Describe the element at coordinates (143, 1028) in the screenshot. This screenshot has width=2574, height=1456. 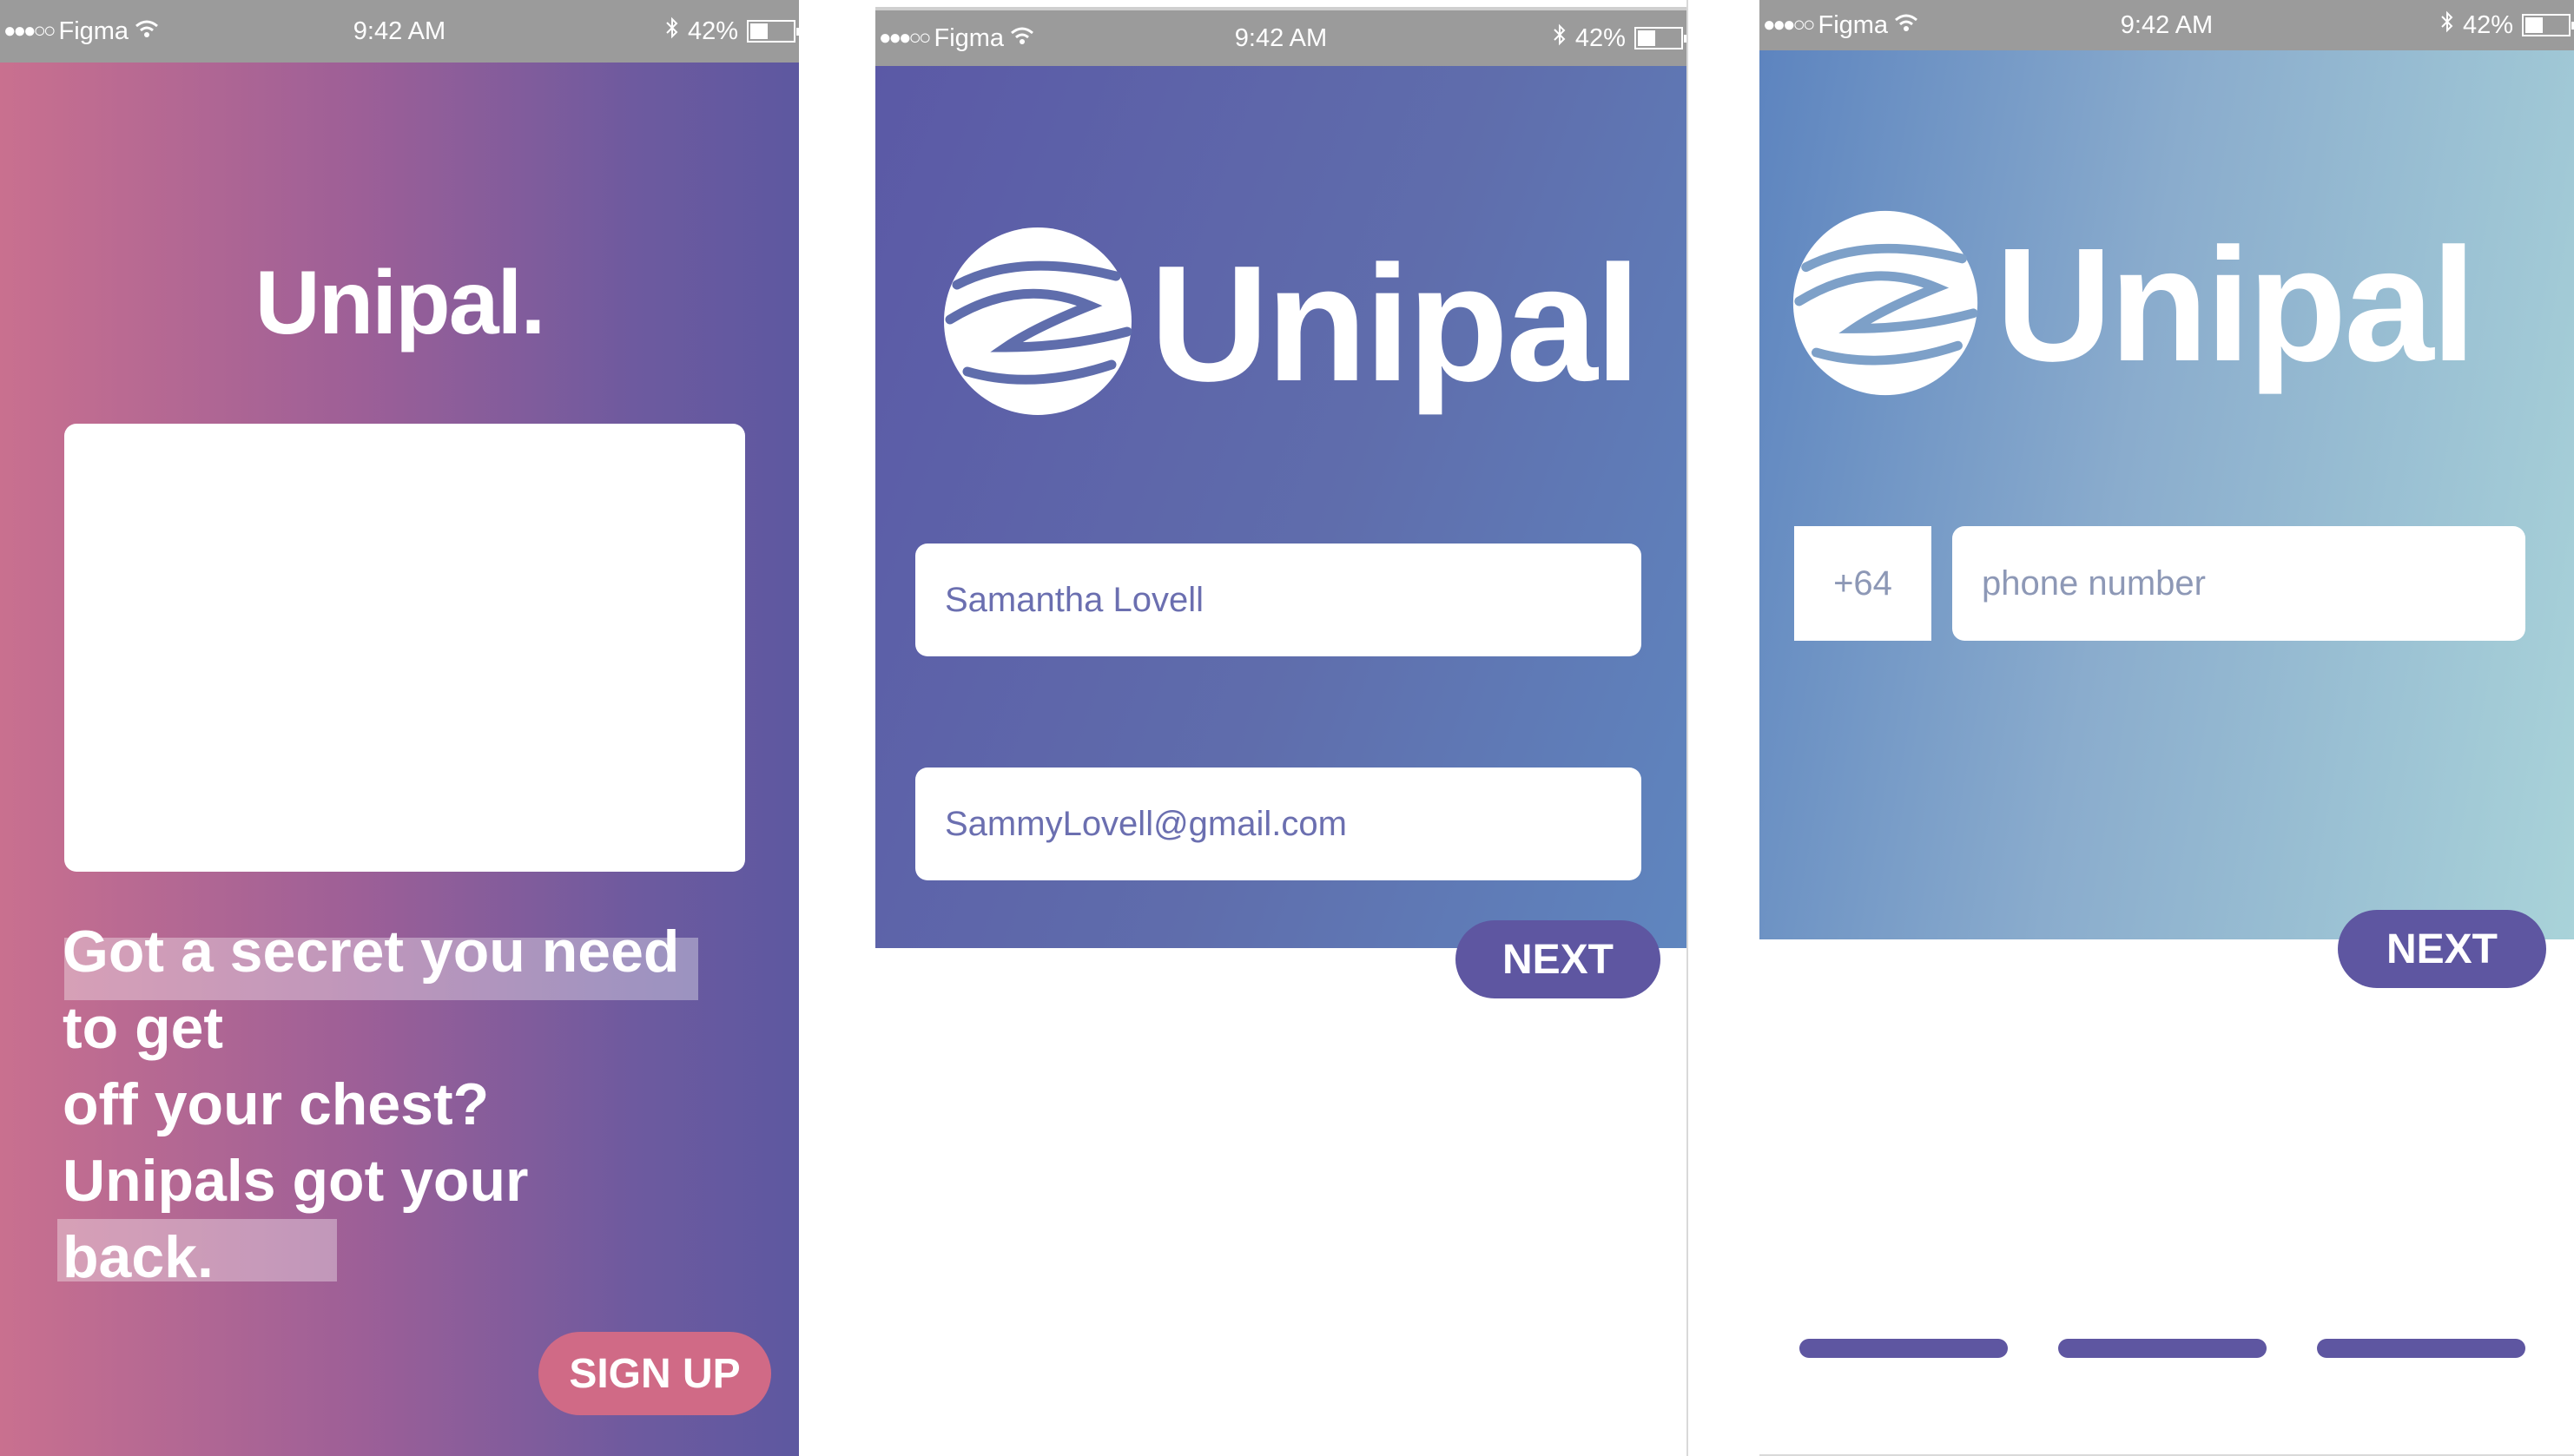
I see `tagline-line: to get` at that location.